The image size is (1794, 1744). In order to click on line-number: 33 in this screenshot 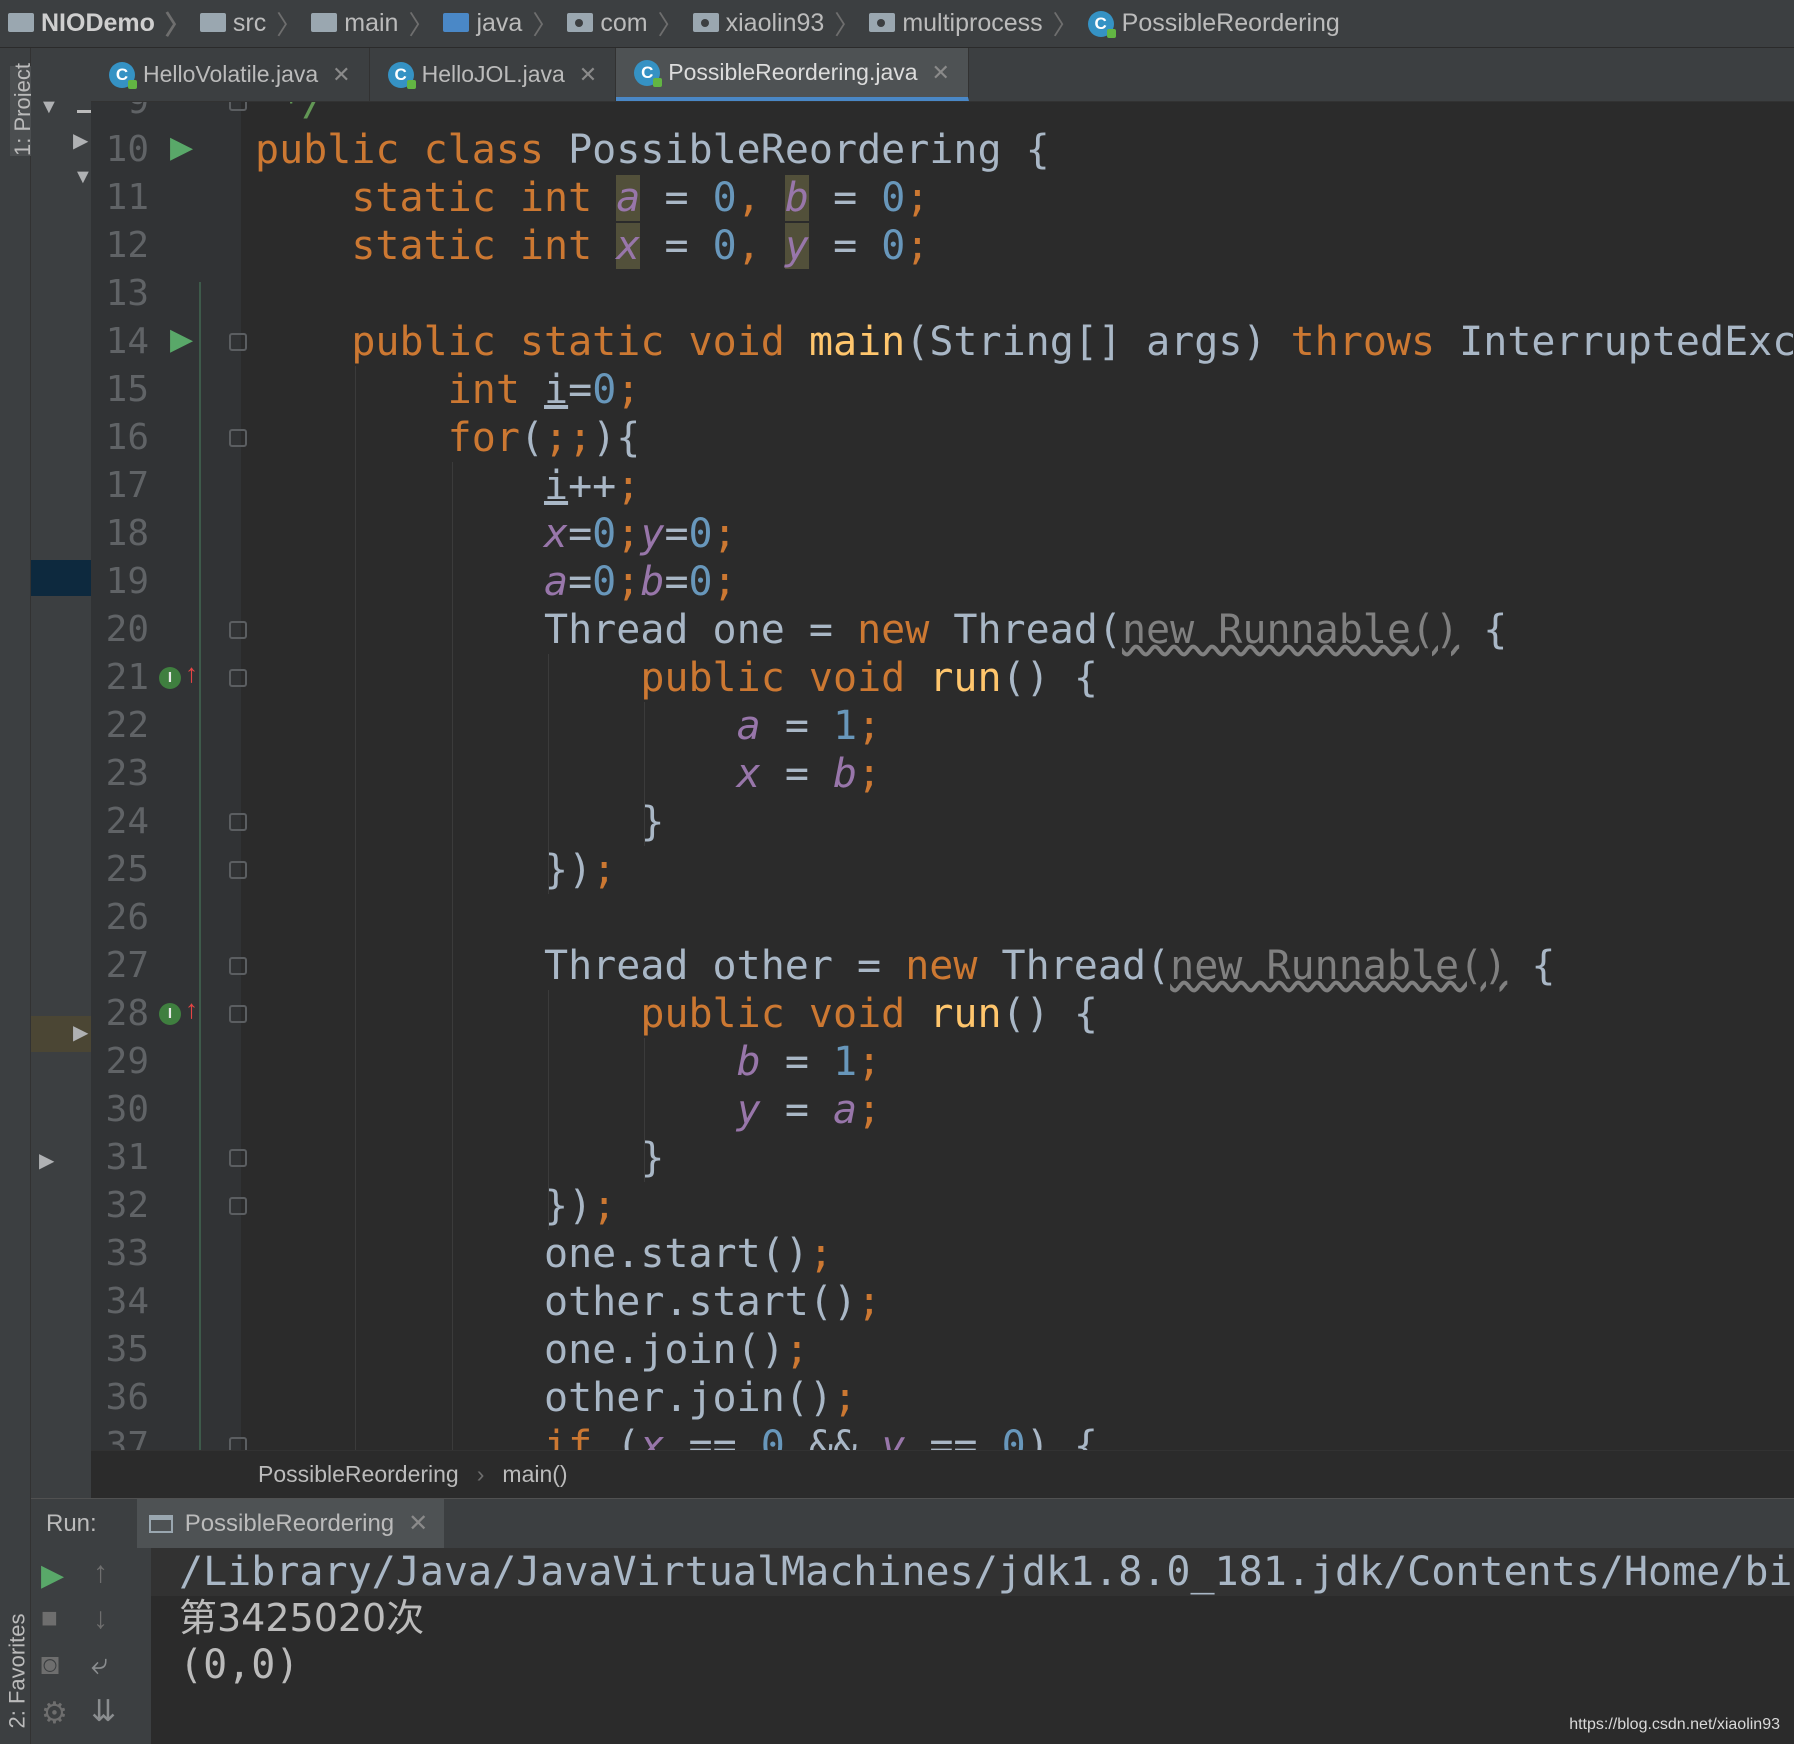, I will do `click(120, 1254)`.